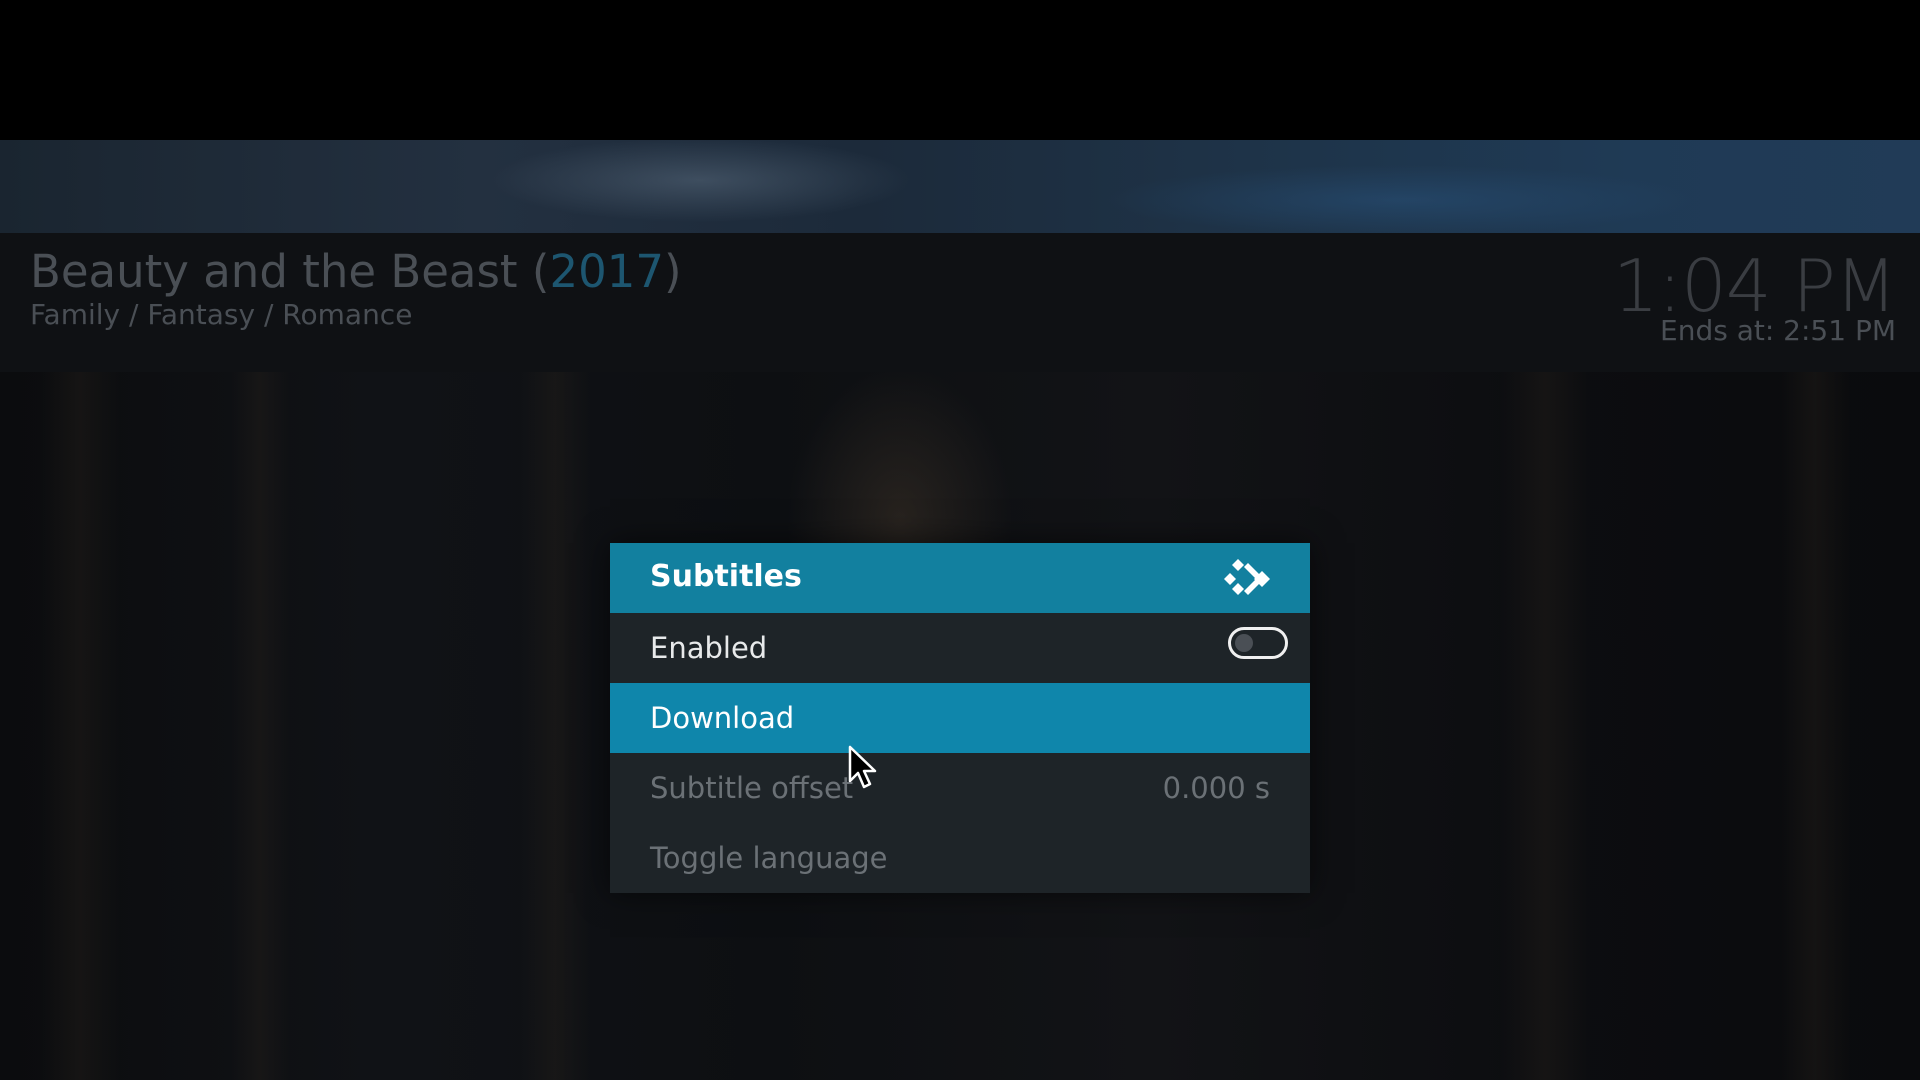  Describe the element at coordinates (960, 70) in the screenshot. I see `top-letterbox` at that location.